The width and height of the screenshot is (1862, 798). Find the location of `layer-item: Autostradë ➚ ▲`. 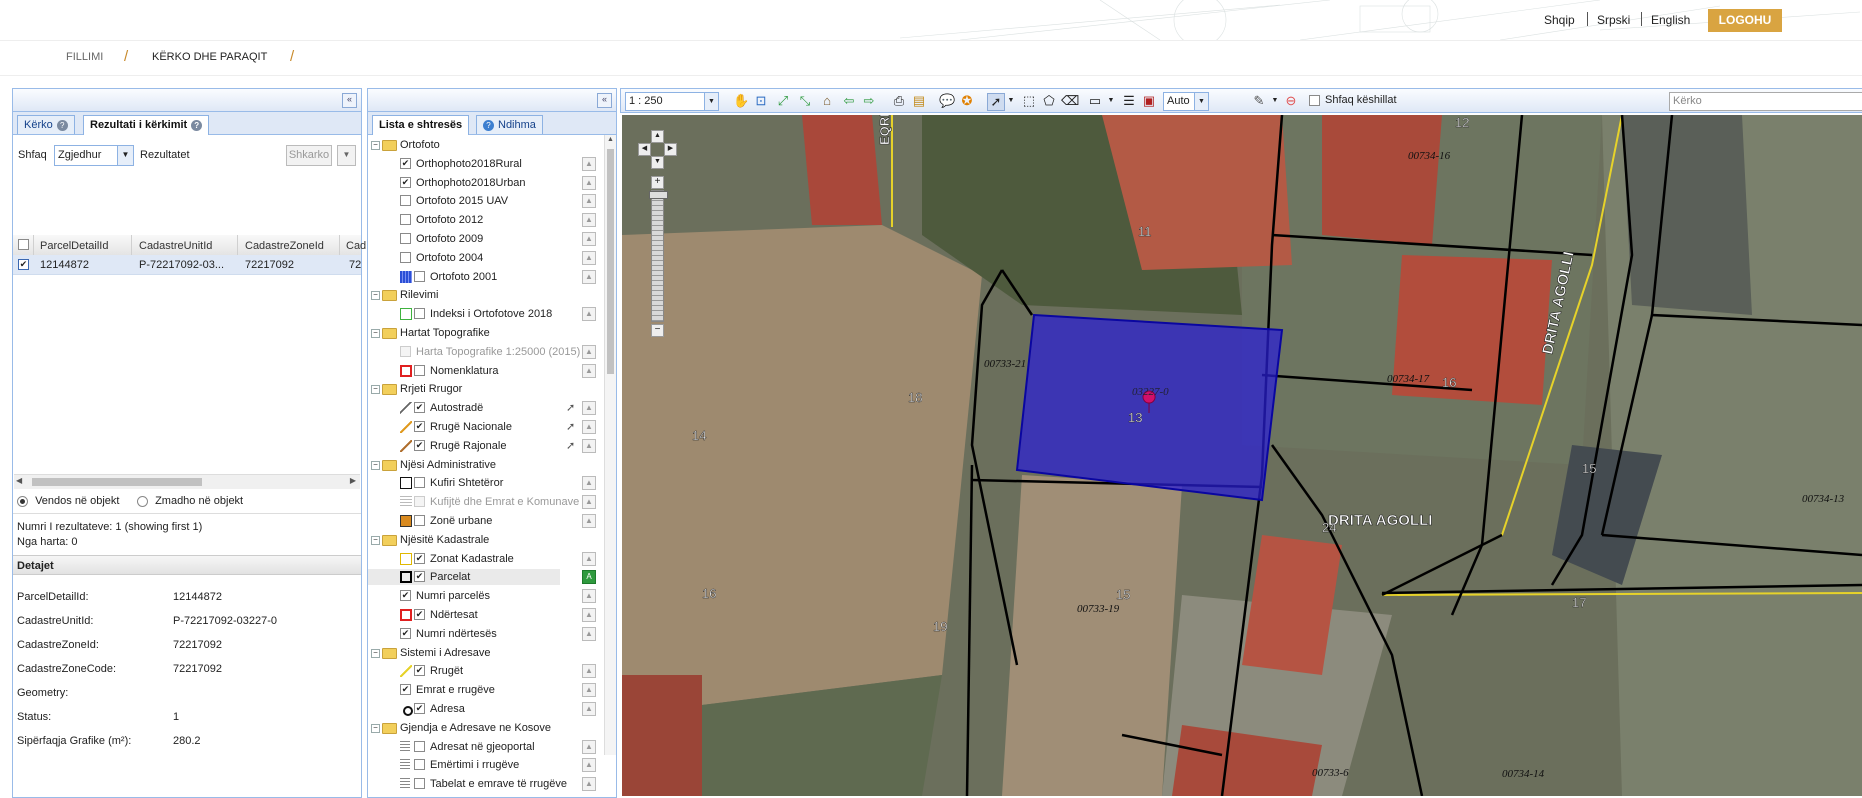

layer-item: Autostradë ➚ ▲ is located at coordinates (482, 408).